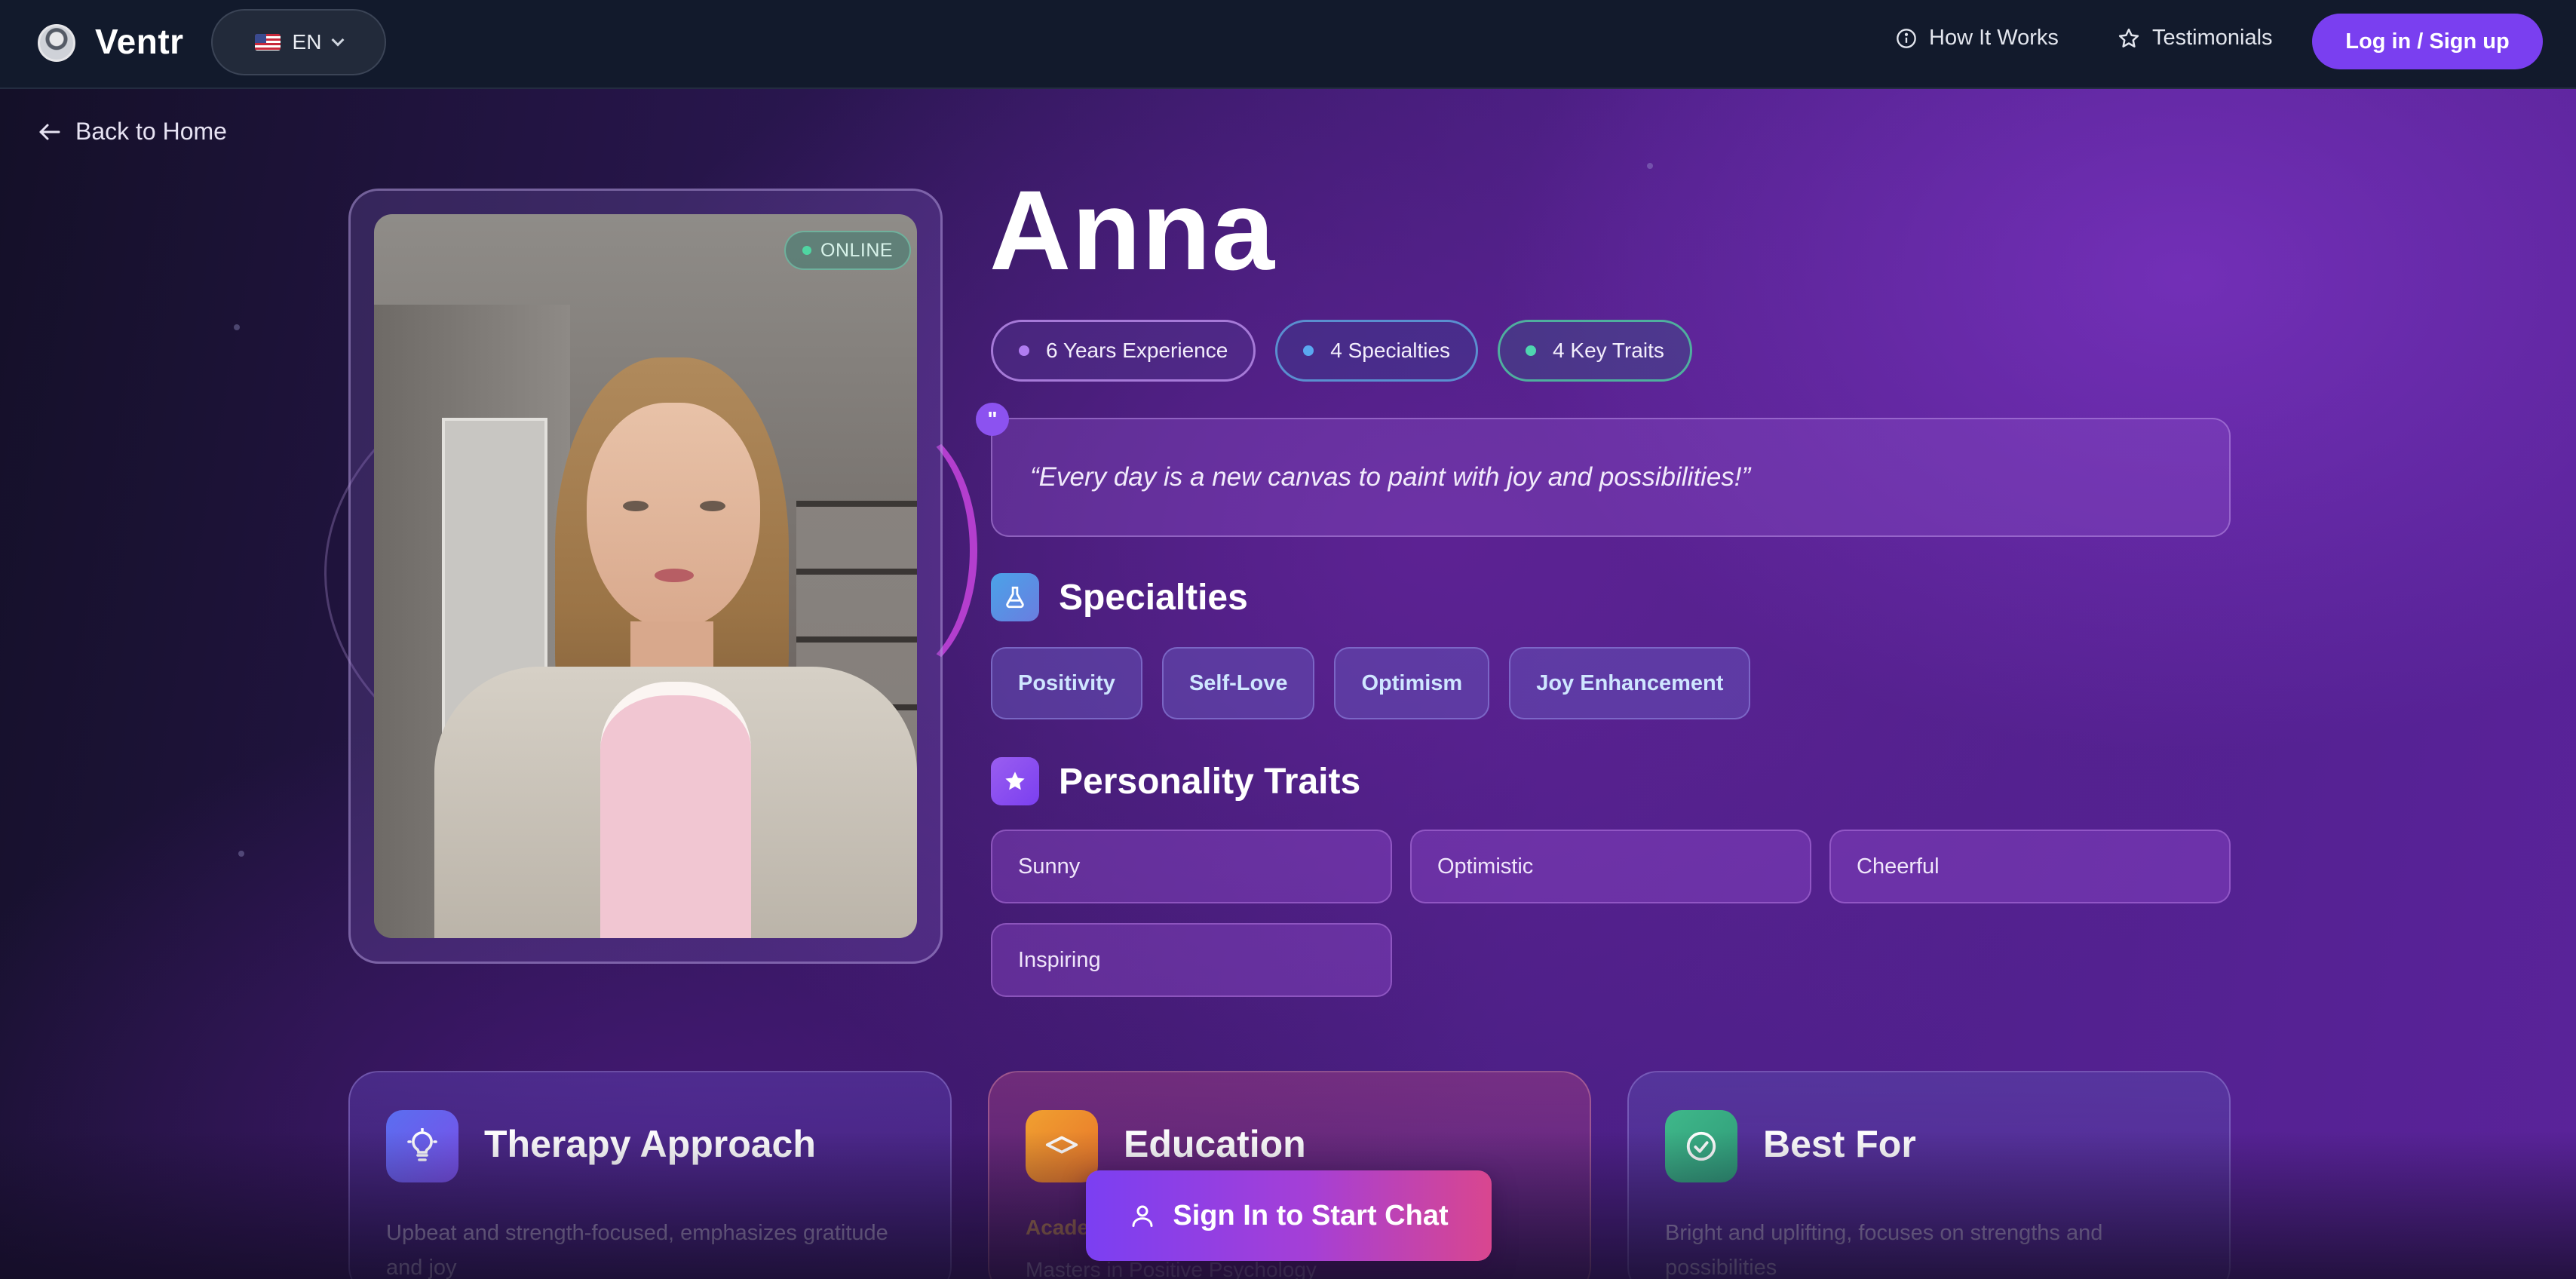  What do you see at coordinates (1132, 230) in the screenshot?
I see `profile-name: Anna` at bounding box center [1132, 230].